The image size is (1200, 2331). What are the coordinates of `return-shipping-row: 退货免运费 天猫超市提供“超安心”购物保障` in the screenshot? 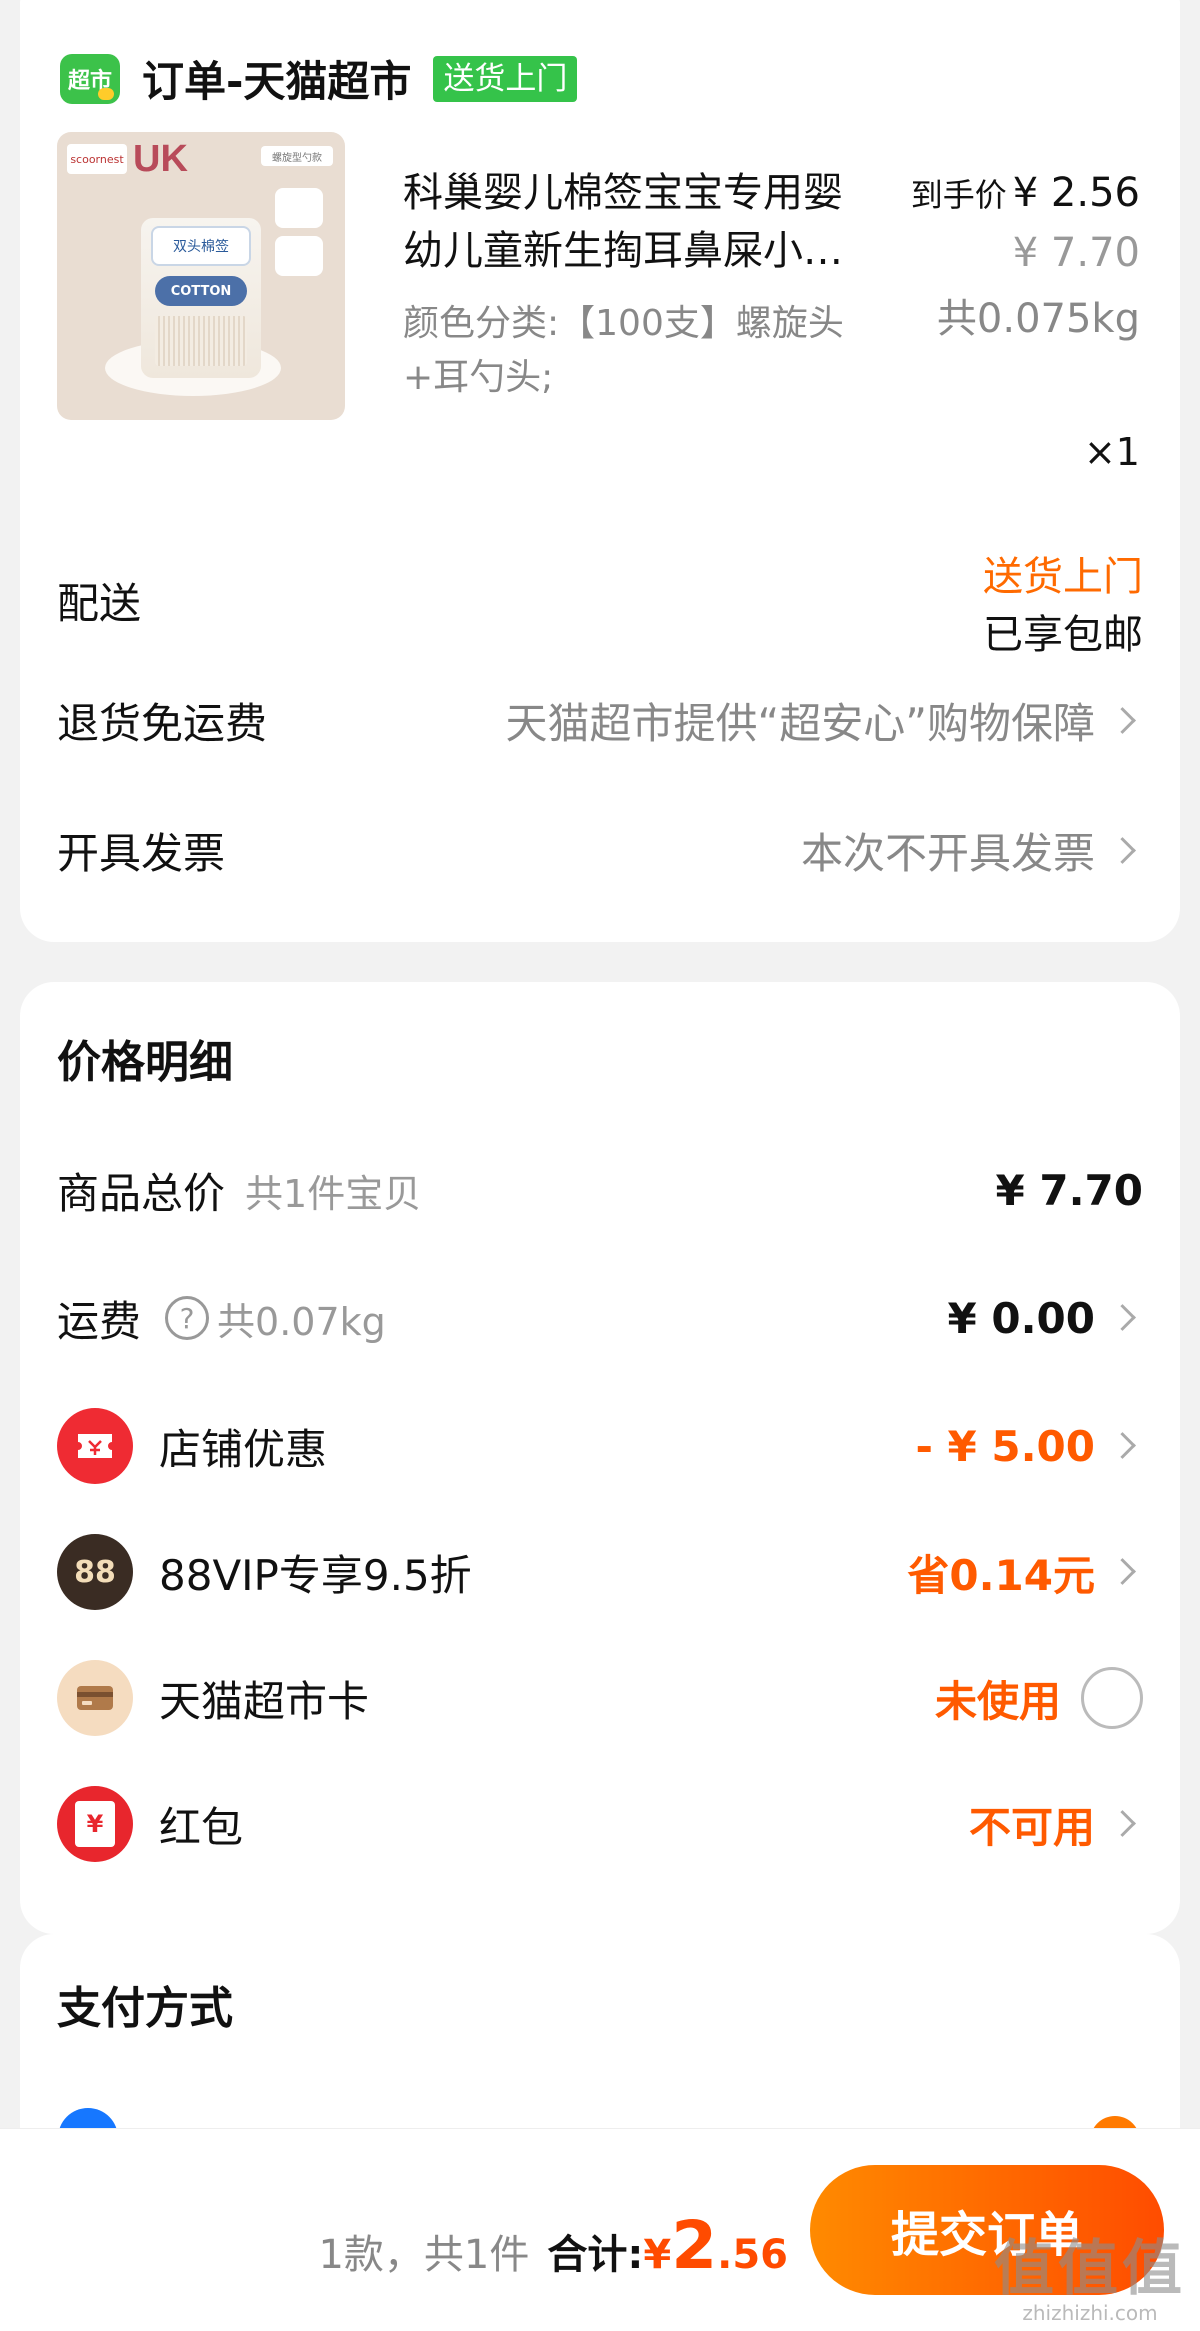 It's located at (600, 720).